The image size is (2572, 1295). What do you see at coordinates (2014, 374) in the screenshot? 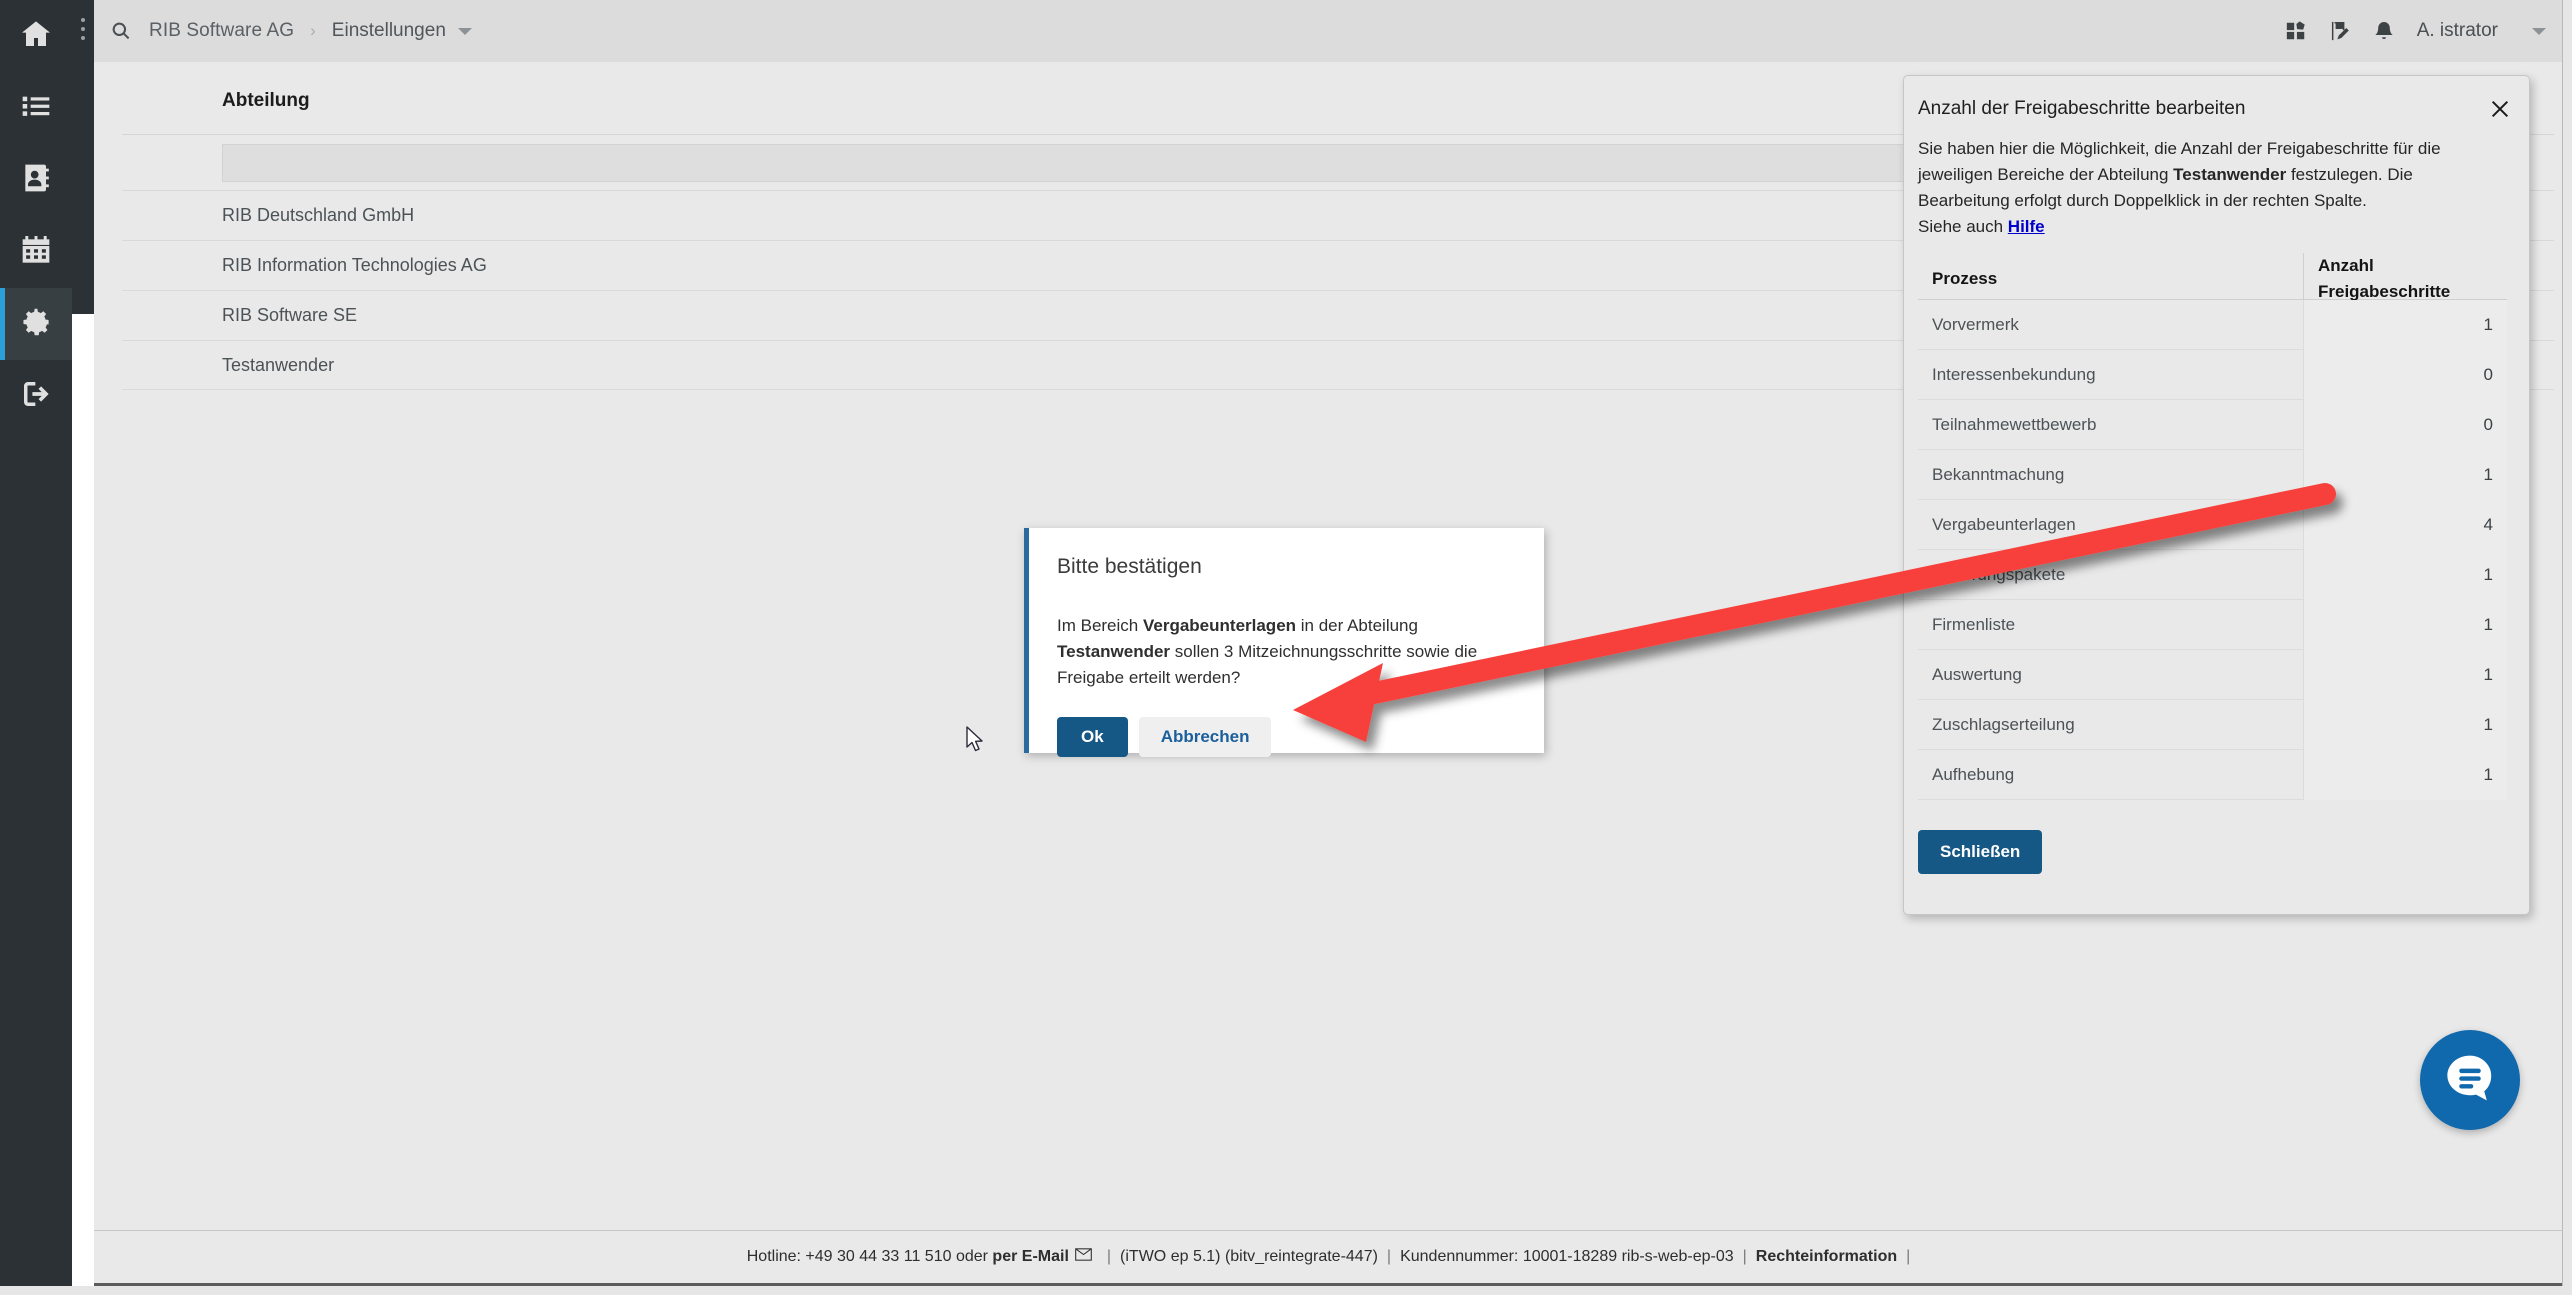
I see `cell-process: Interessenbekundung` at bounding box center [2014, 374].